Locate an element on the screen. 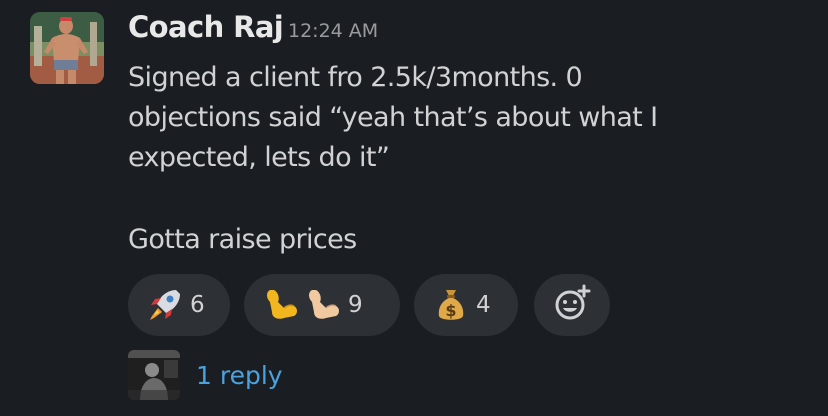 Image resolution: width=828 pixels, height=416 pixels. reply-avatar-image is located at coordinates (154, 375).